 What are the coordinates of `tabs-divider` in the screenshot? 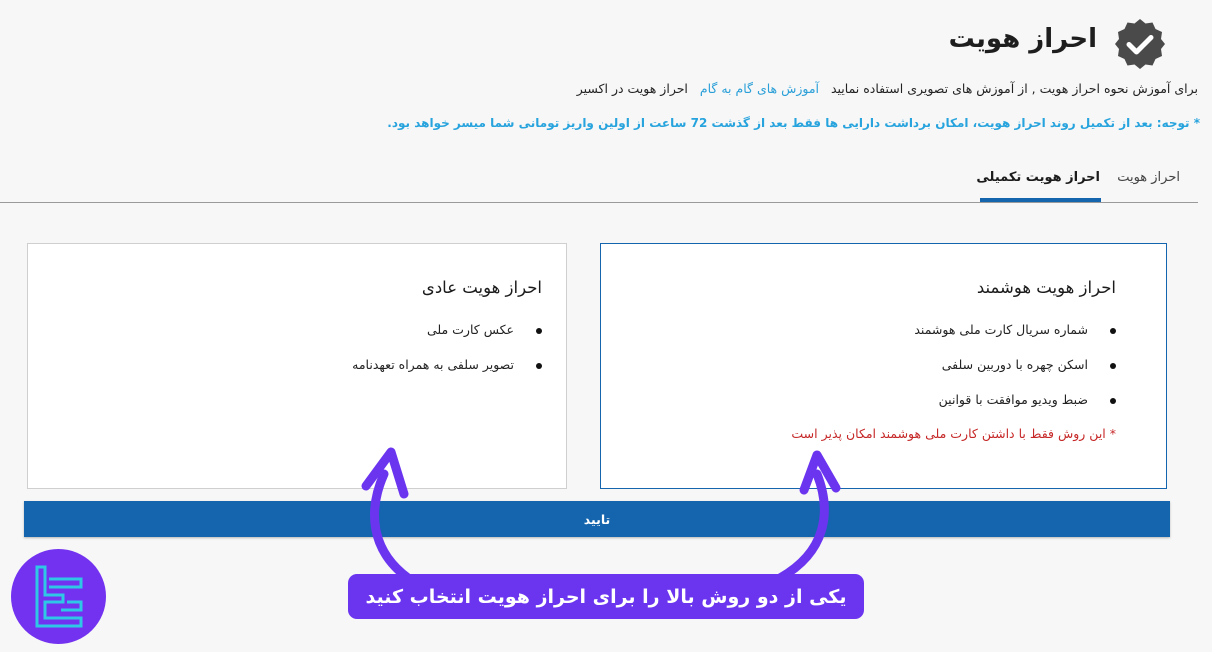 It's located at (599, 202).